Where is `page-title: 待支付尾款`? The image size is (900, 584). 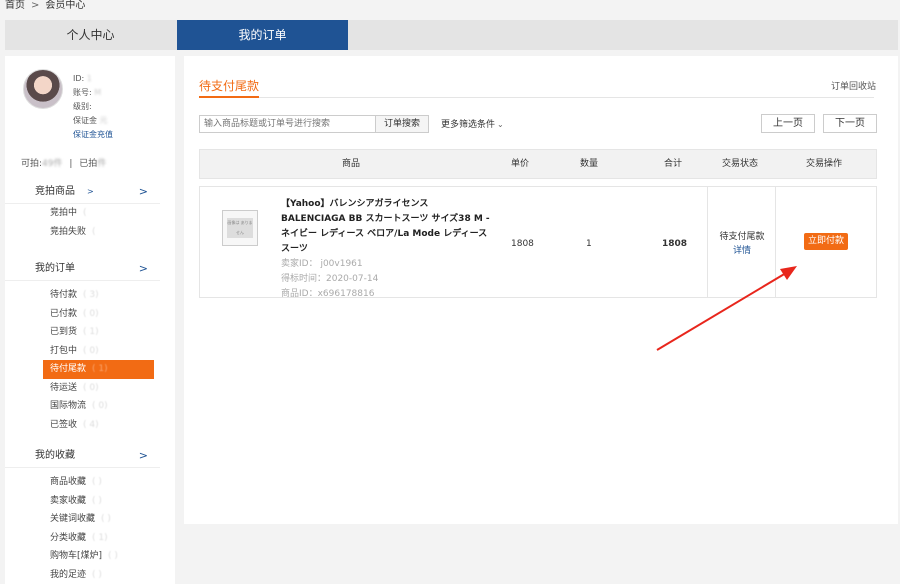 page-title: 待支付尾款 is located at coordinates (229, 86).